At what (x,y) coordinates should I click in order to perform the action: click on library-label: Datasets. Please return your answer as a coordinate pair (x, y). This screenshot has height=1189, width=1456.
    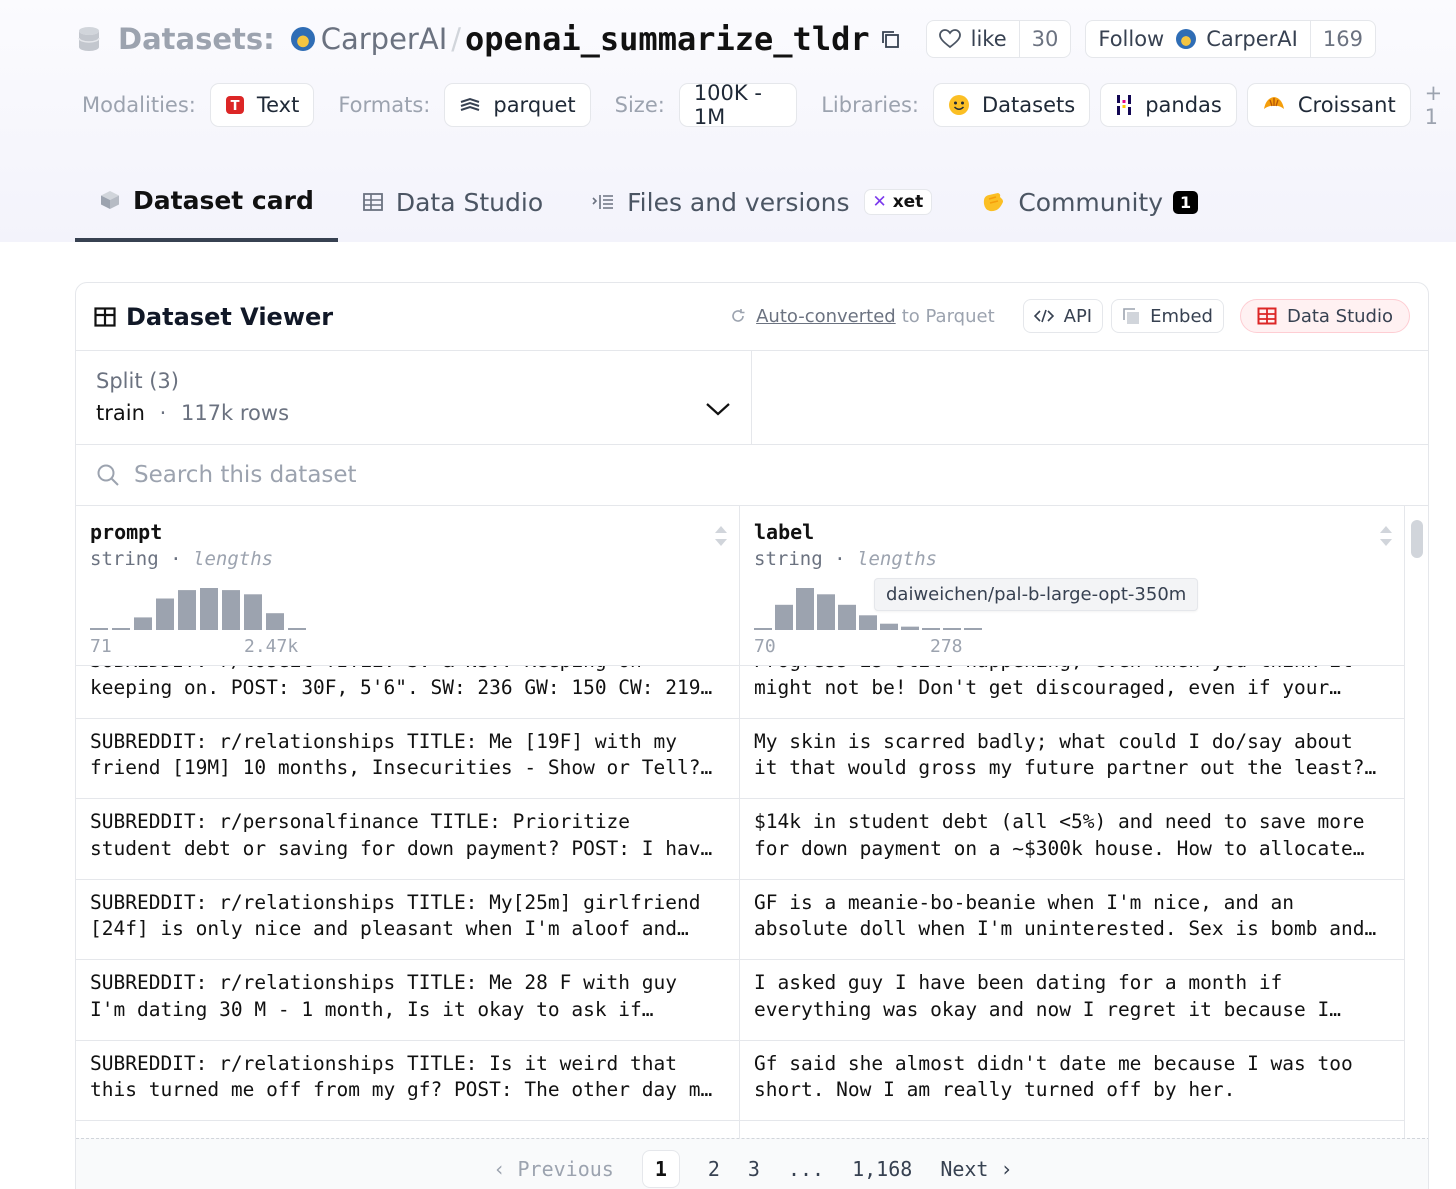
    Looking at the image, I should click on (1029, 105).